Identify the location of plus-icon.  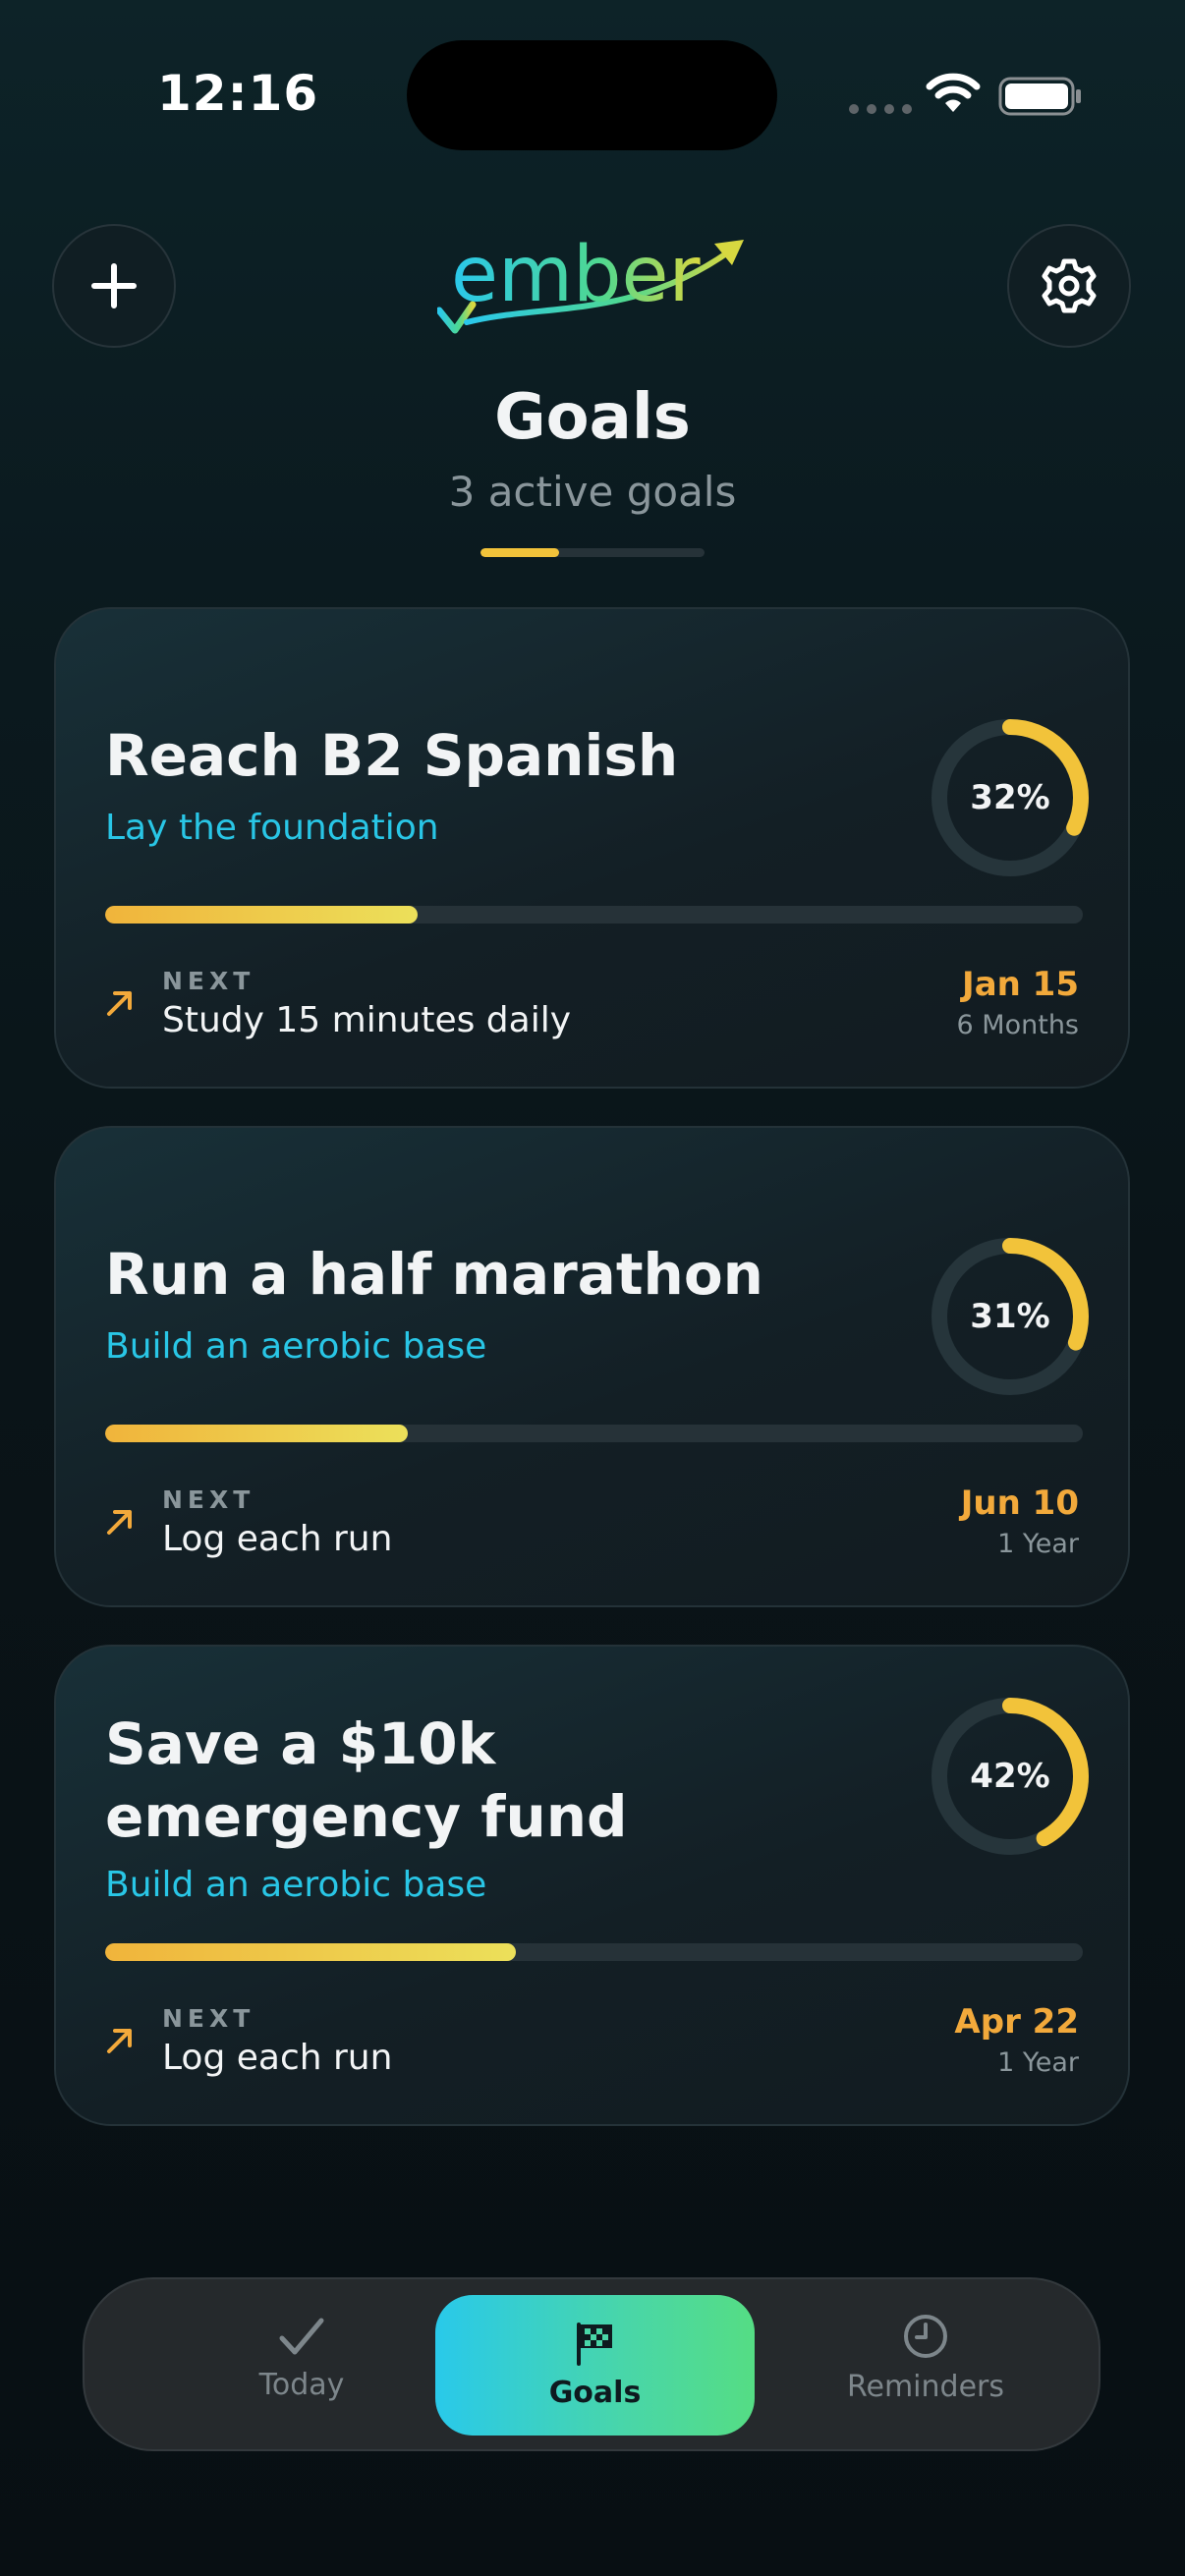
(114, 285).